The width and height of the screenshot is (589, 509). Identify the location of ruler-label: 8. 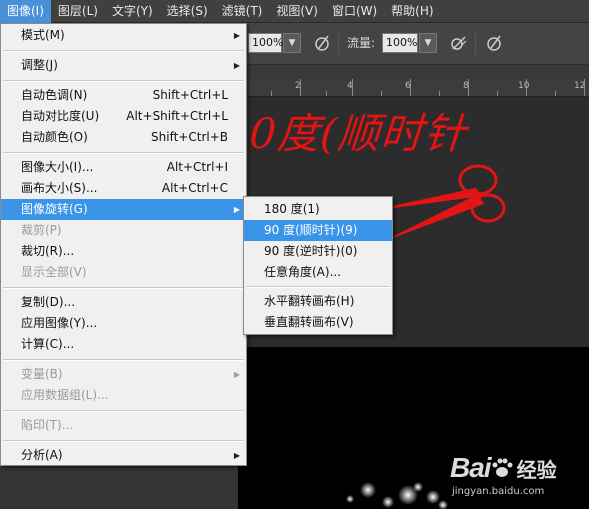
(466, 86).